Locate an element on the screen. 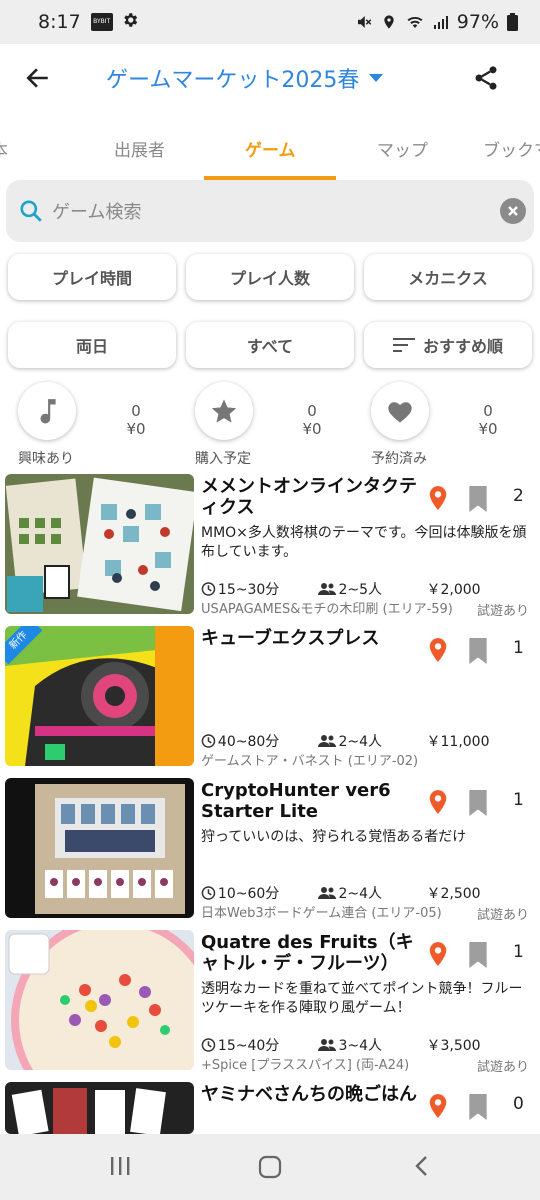  planned-button is located at coordinates (224, 411).